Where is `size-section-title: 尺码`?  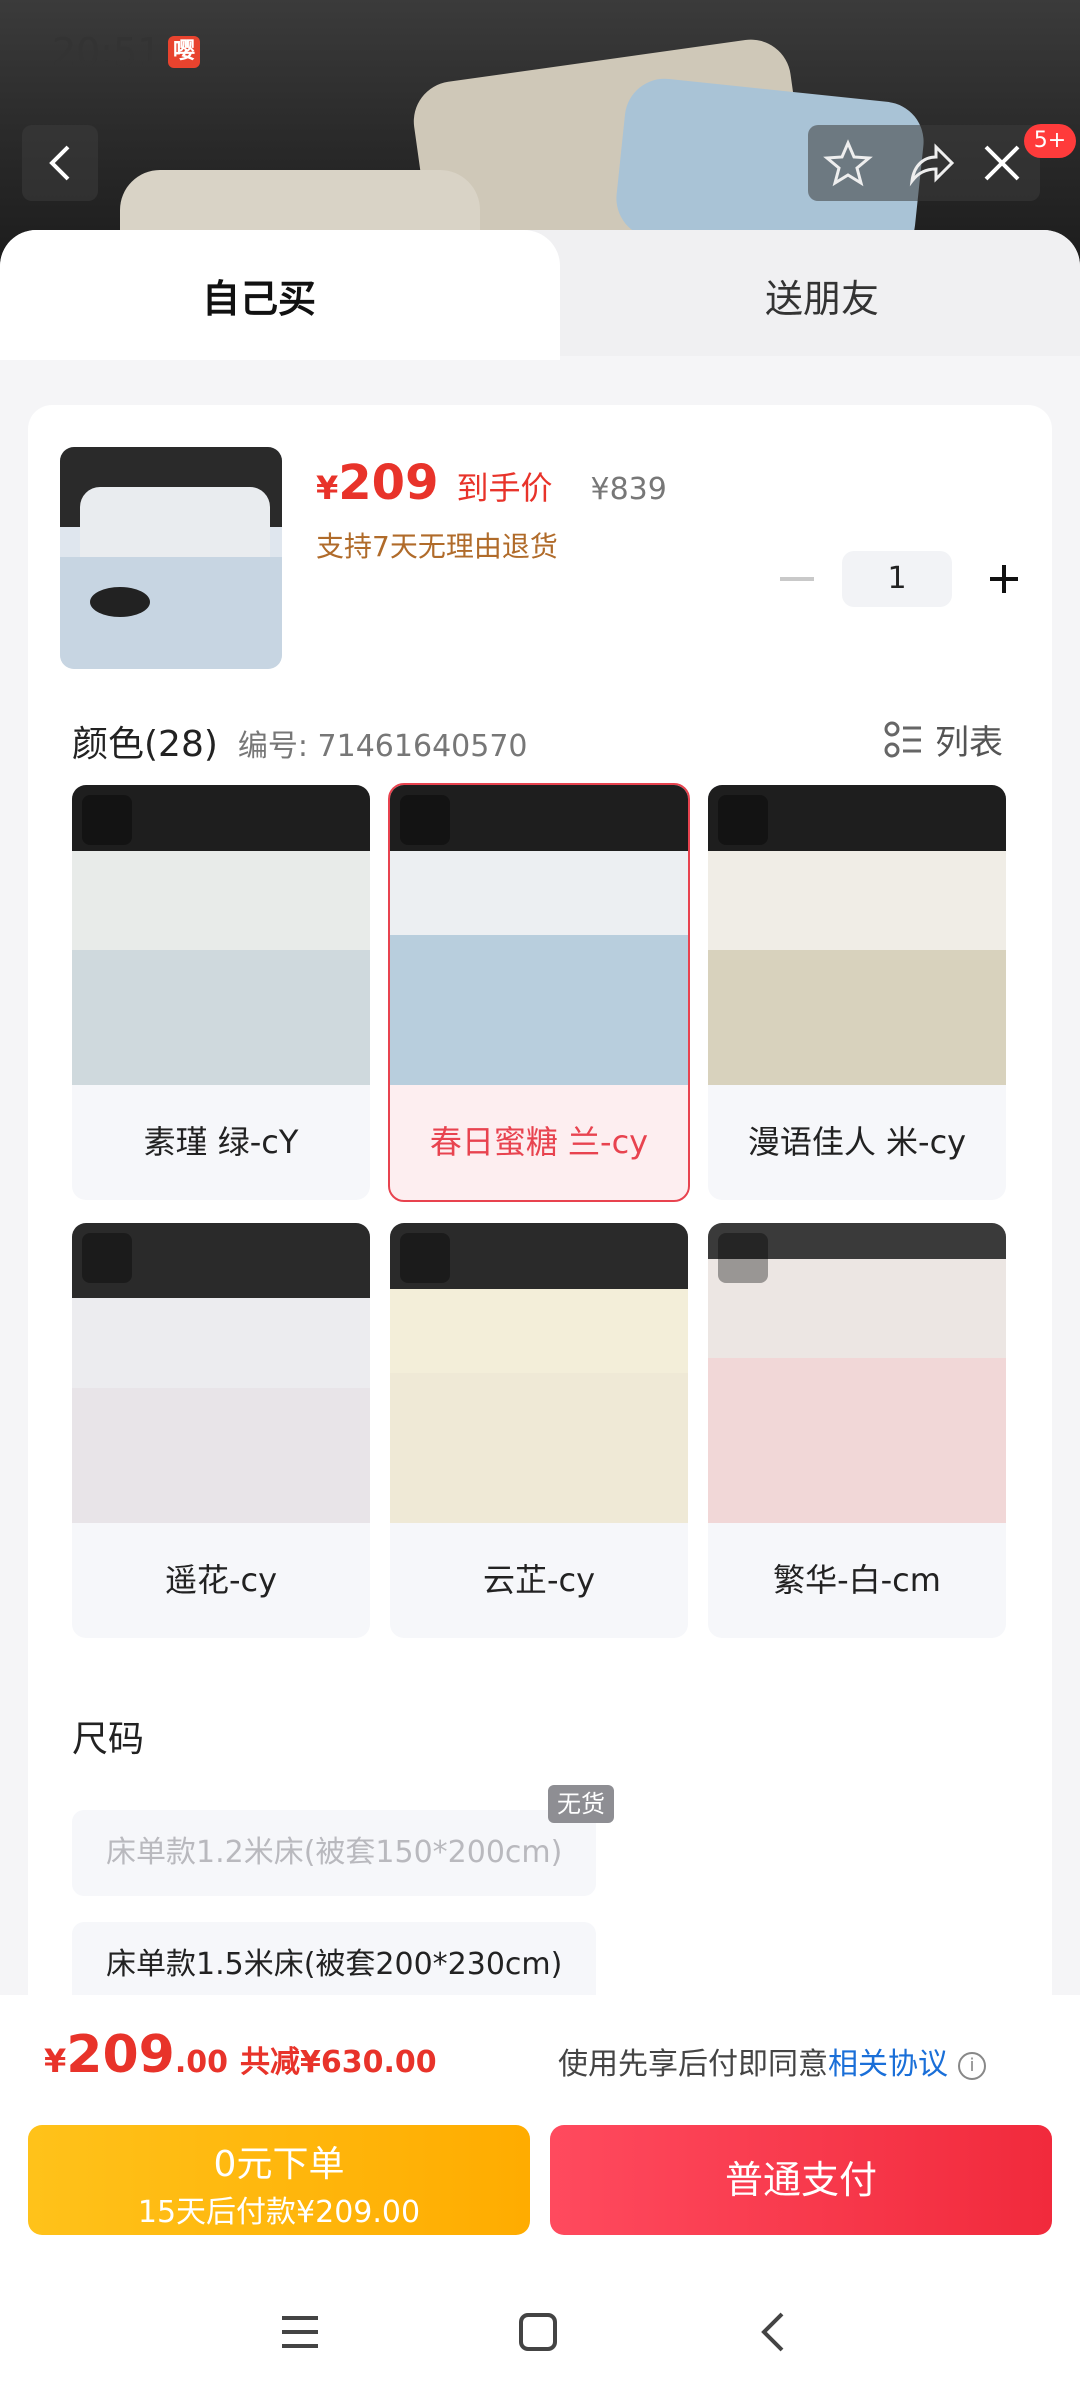 size-section-title: 尺码 is located at coordinates (108, 1739).